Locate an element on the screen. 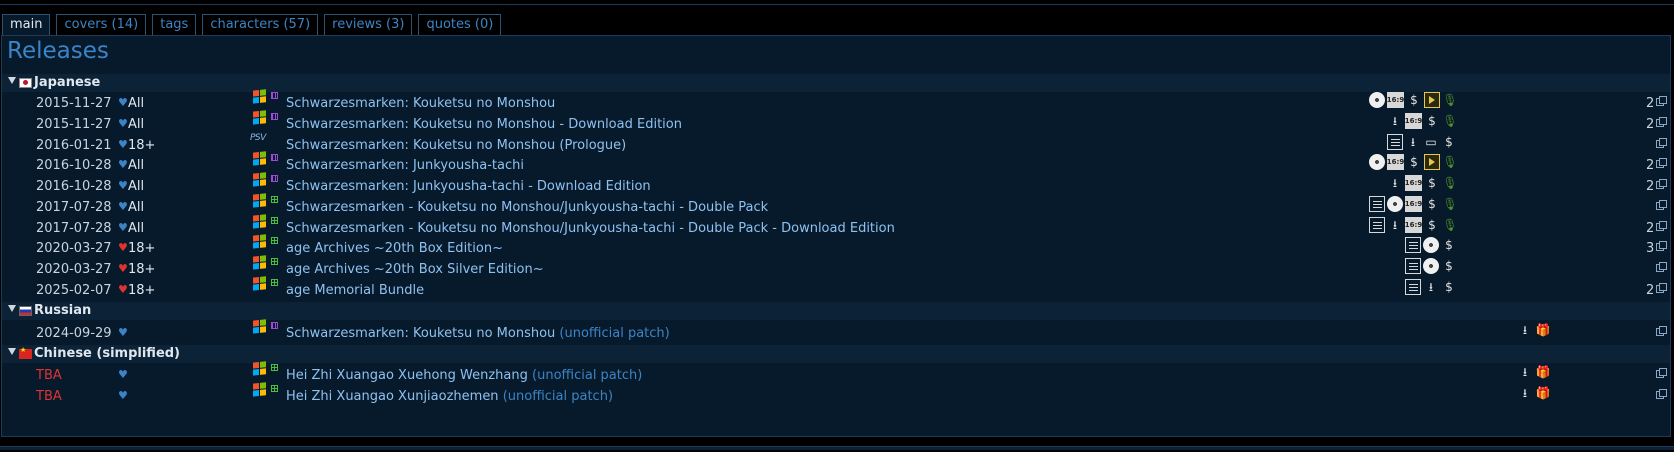 This screenshot has height=452, width=1674. release-title: Schwarzesmarken: Kouketsu no Monshou is located at coordinates (420, 103).